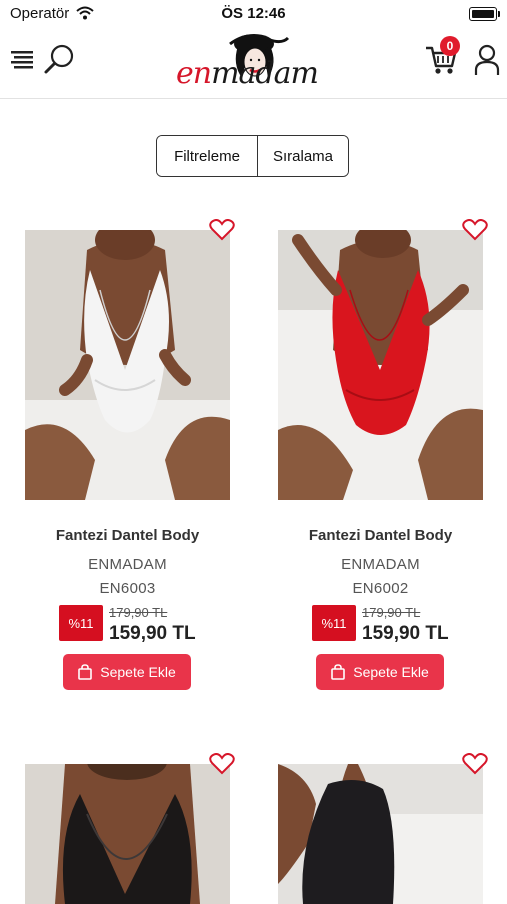  What do you see at coordinates (484, 14) in the screenshot?
I see `battery-icon` at bounding box center [484, 14].